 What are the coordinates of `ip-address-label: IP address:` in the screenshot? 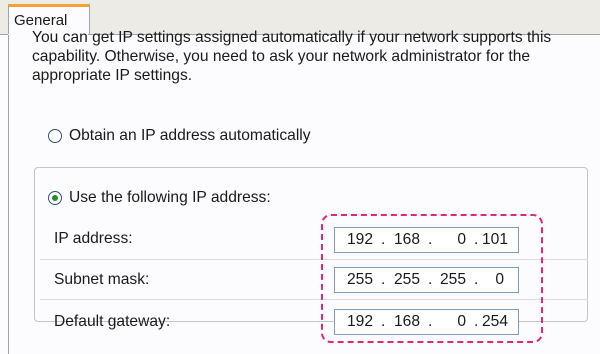 It's located at (93, 238).